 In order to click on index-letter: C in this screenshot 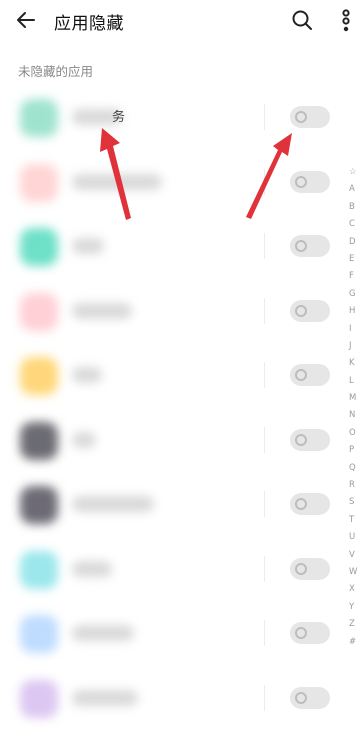, I will do `click(353, 224)`.